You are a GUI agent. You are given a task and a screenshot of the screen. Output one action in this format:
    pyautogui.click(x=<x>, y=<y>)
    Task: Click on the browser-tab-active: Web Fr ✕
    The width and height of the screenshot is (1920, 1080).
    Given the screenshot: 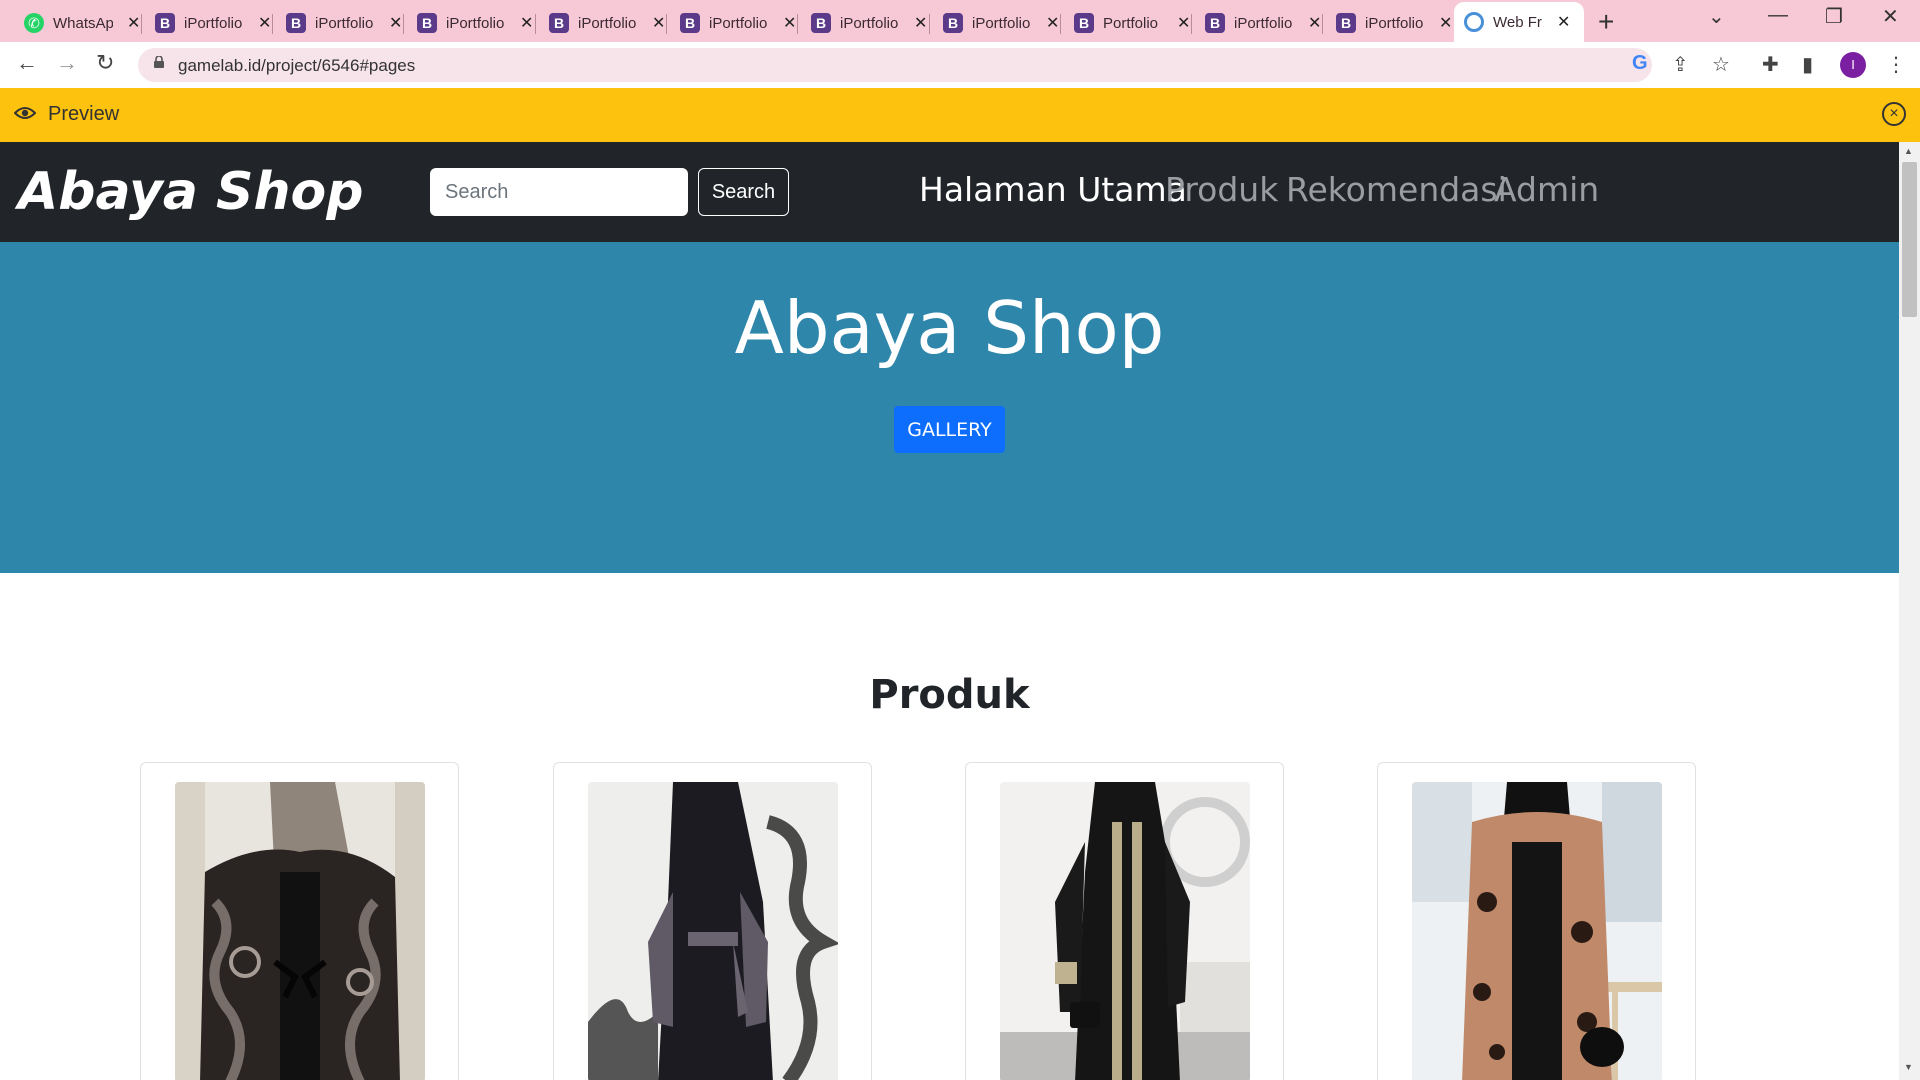 What is the action you would take?
    pyautogui.click(x=1519, y=22)
    